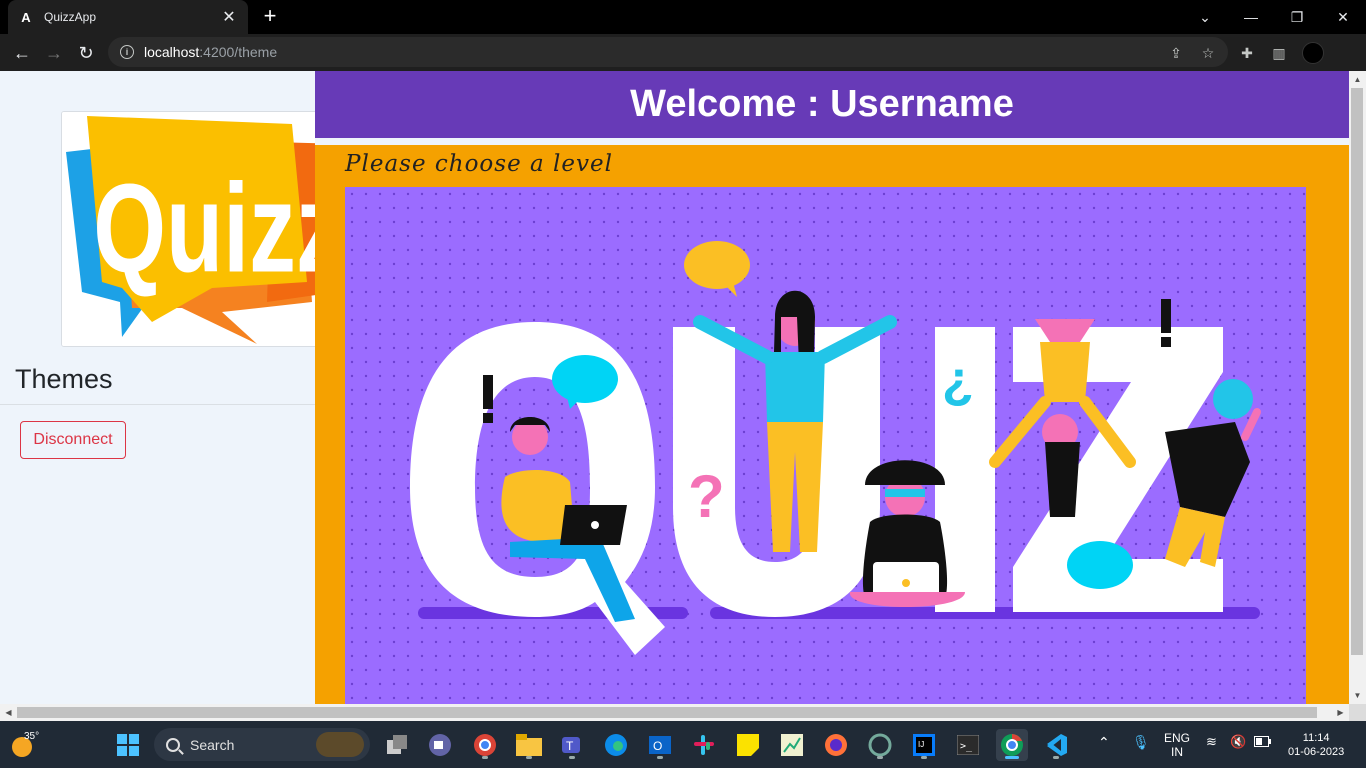 Image resolution: width=1366 pixels, height=768 pixels. What do you see at coordinates (73, 440) in the screenshot?
I see `disconnect-button: Disconnect` at bounding box center [73, 440].